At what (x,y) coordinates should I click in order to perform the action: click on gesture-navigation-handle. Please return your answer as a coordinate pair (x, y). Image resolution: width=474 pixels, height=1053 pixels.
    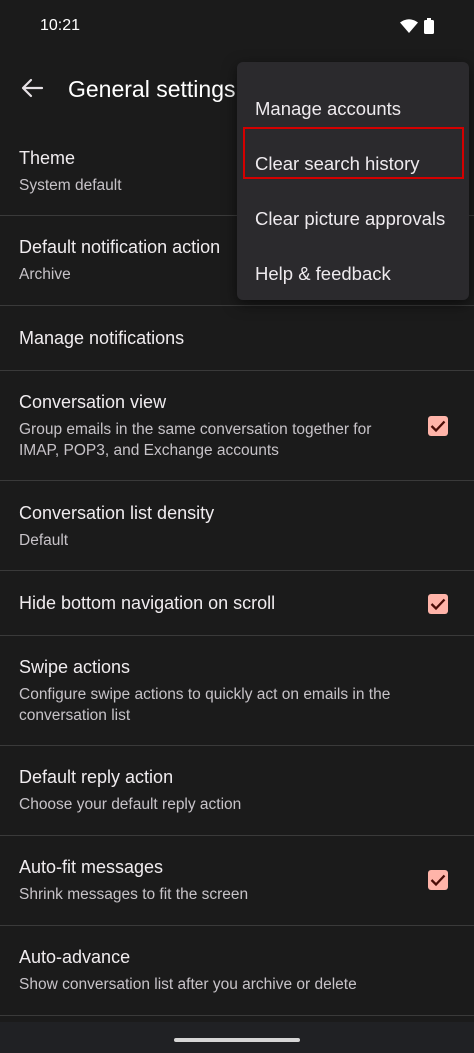
    Looking at the image, I should click on (237, 1040).